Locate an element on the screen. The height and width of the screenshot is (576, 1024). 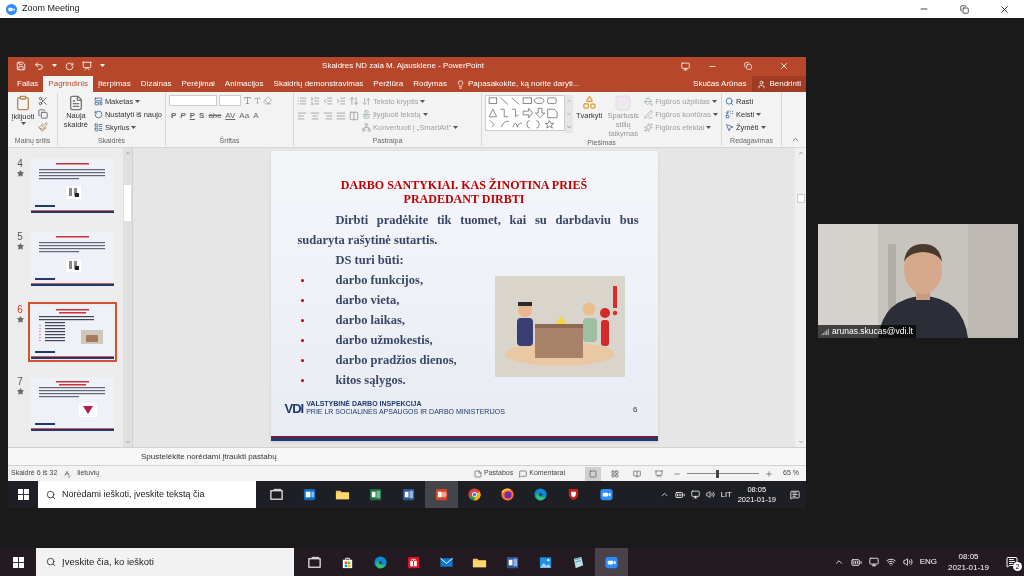
clock-time: 08:05 is located at coordinates (968, 556).